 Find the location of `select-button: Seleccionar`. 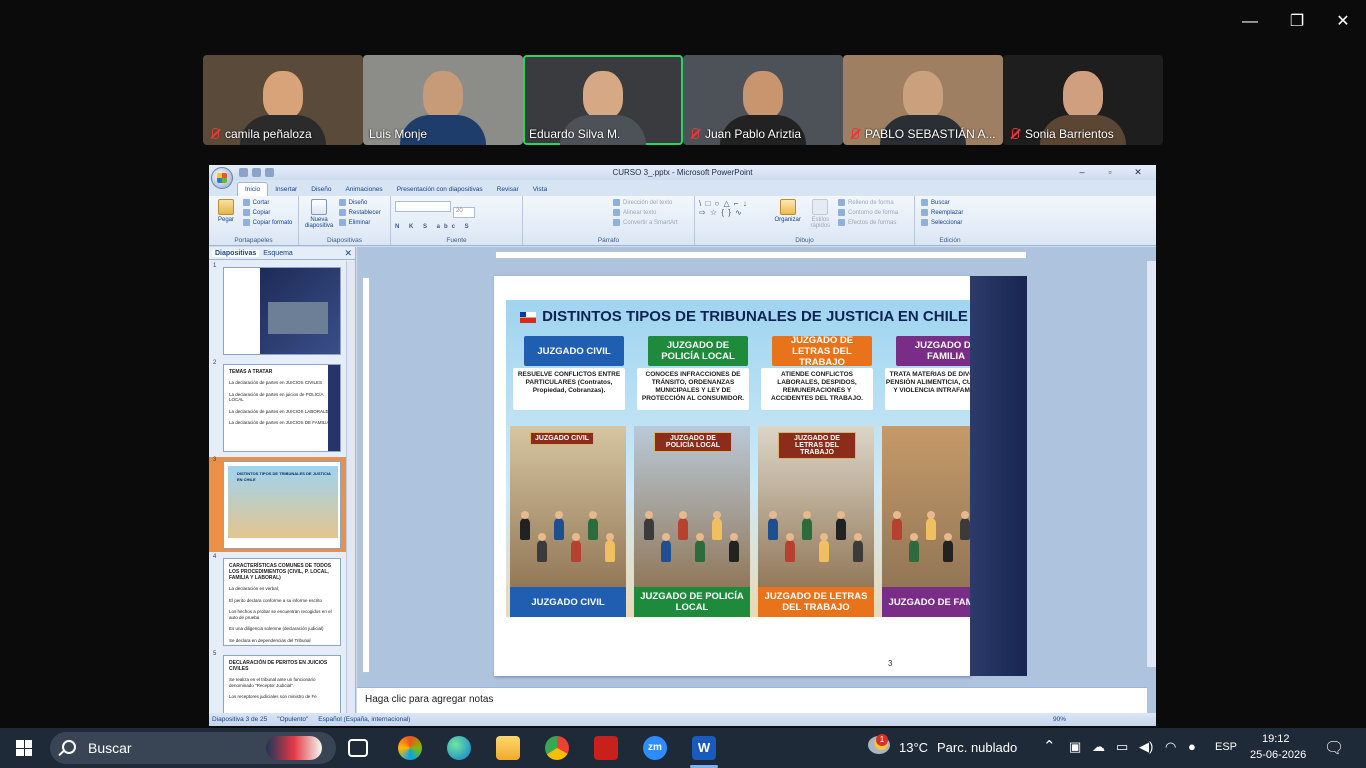

select-button: Seleccionar is located at coordinates (942, 222).